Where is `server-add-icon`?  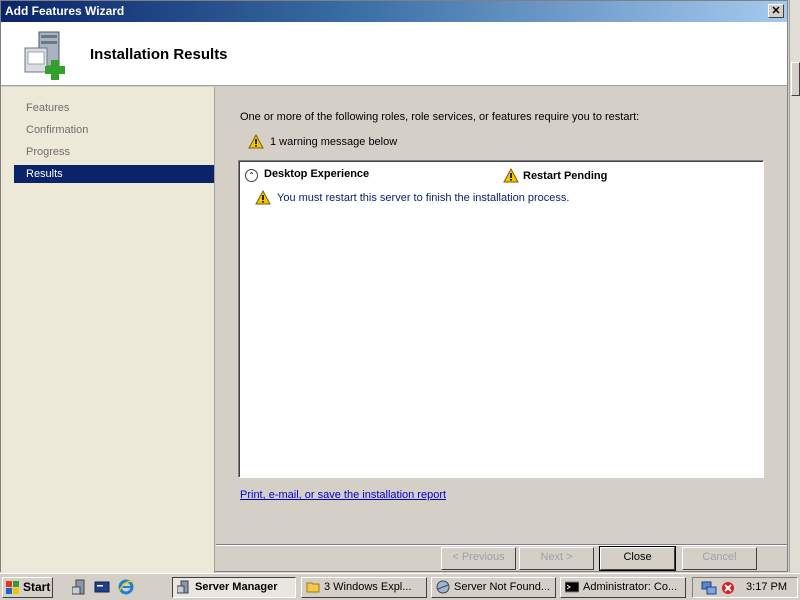 server-add-icon is located at coordinates (44, 55).